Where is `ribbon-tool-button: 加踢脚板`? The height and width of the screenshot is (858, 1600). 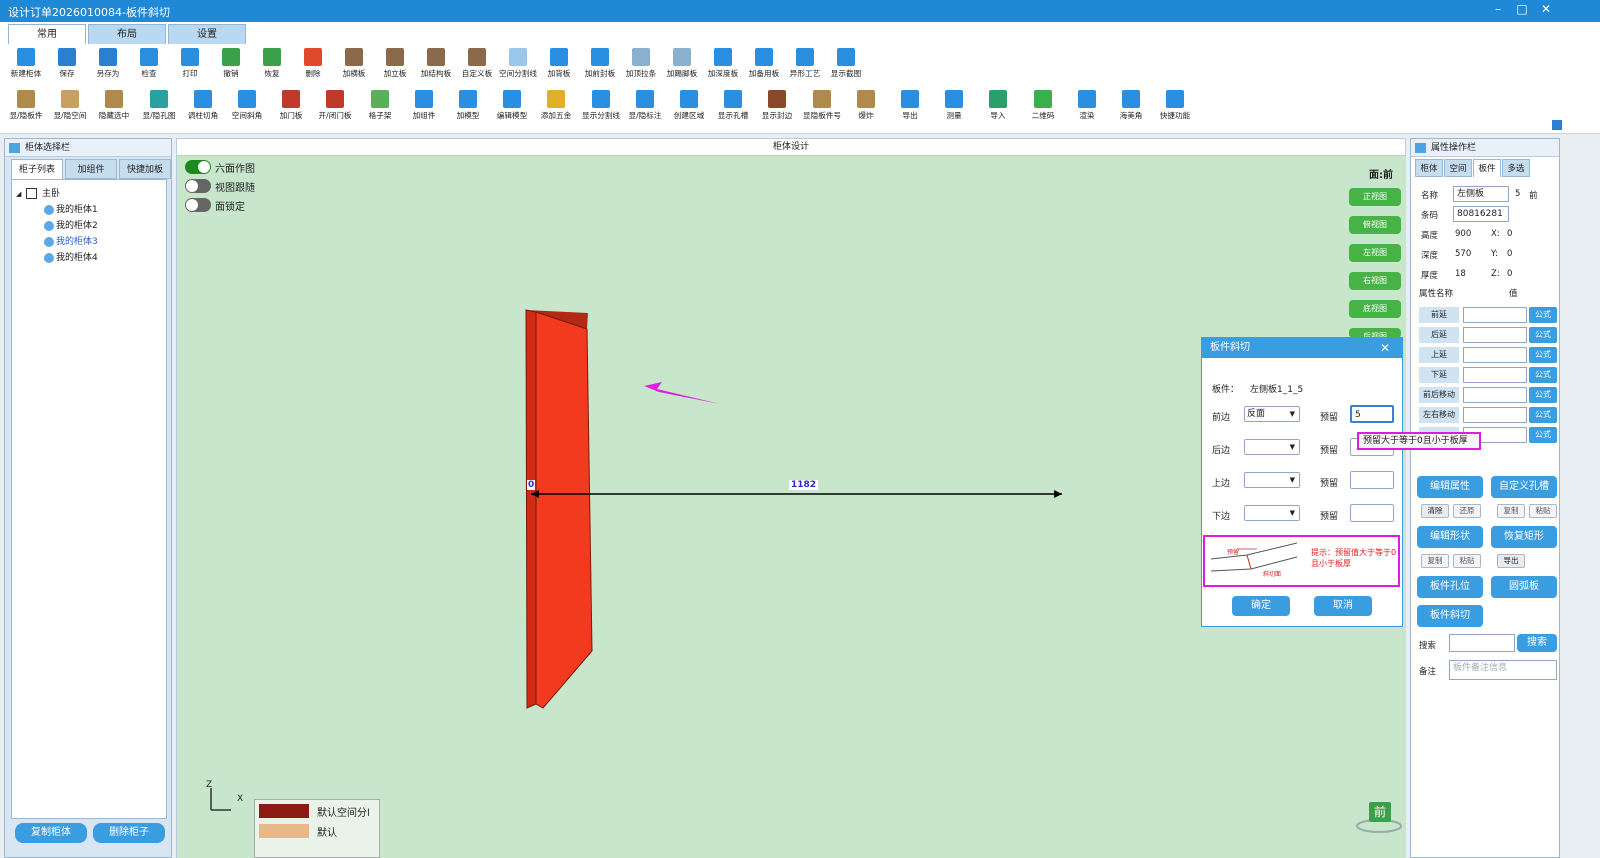
ribbon-tool-button: 加踢脚板 is located at coordinates (682, 63).